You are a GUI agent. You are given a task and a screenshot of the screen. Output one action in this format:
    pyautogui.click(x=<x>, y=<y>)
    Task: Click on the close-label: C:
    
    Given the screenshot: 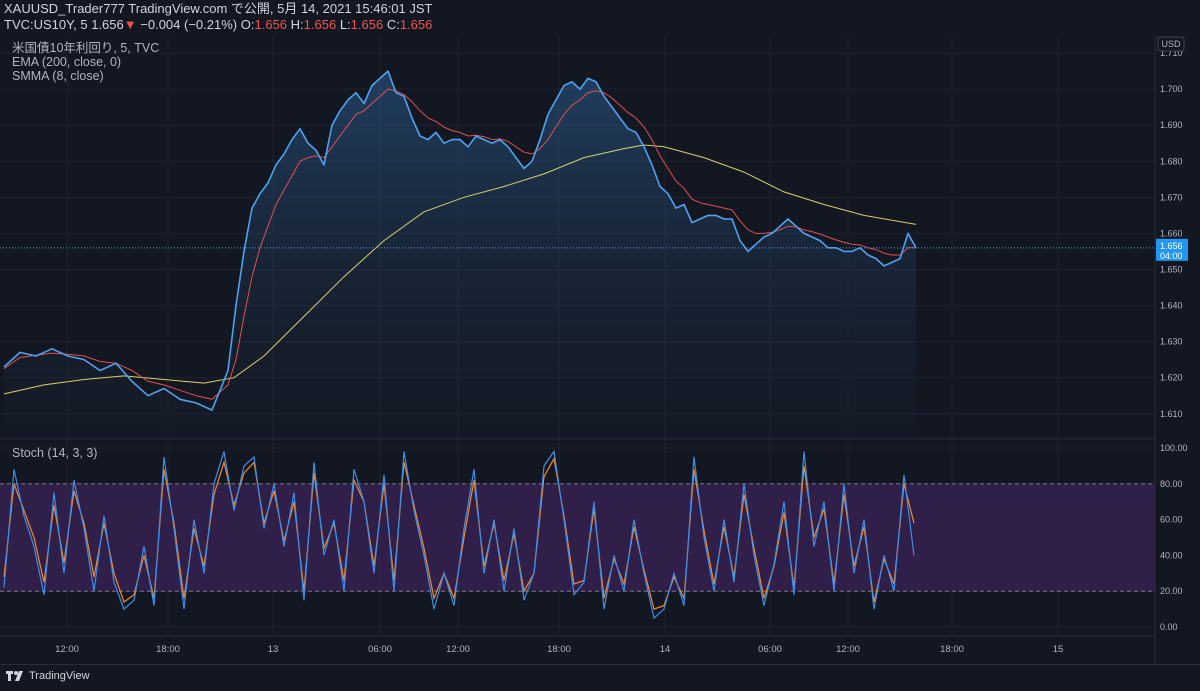 What is the action you would take?
    pyautogui.click(x=393, y=24)
    